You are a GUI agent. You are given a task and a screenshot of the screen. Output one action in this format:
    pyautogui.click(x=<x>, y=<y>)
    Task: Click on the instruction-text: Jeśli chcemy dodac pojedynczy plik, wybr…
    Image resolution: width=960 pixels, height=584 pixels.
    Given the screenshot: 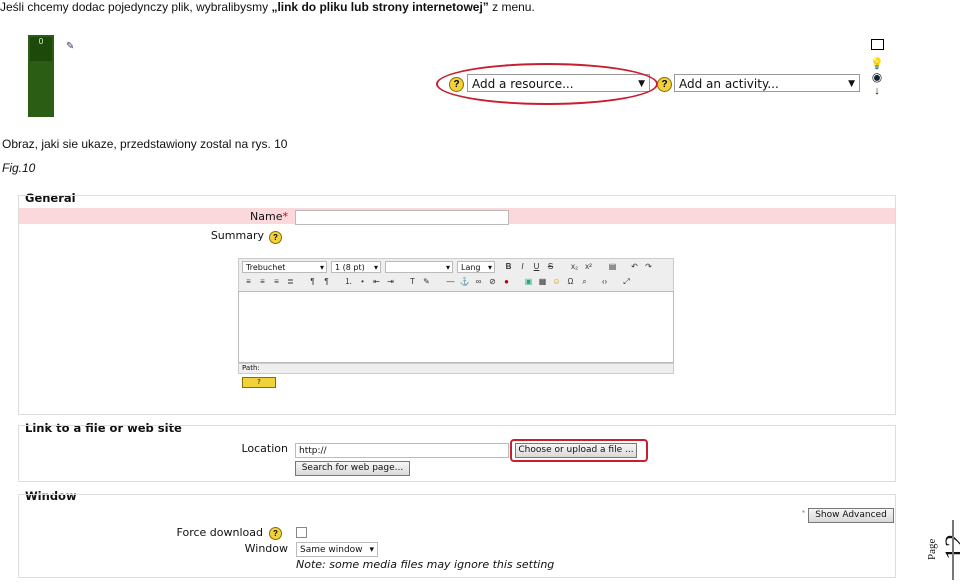 What is the action you would take?
    pyautogui.click(x=136, y=7)
    